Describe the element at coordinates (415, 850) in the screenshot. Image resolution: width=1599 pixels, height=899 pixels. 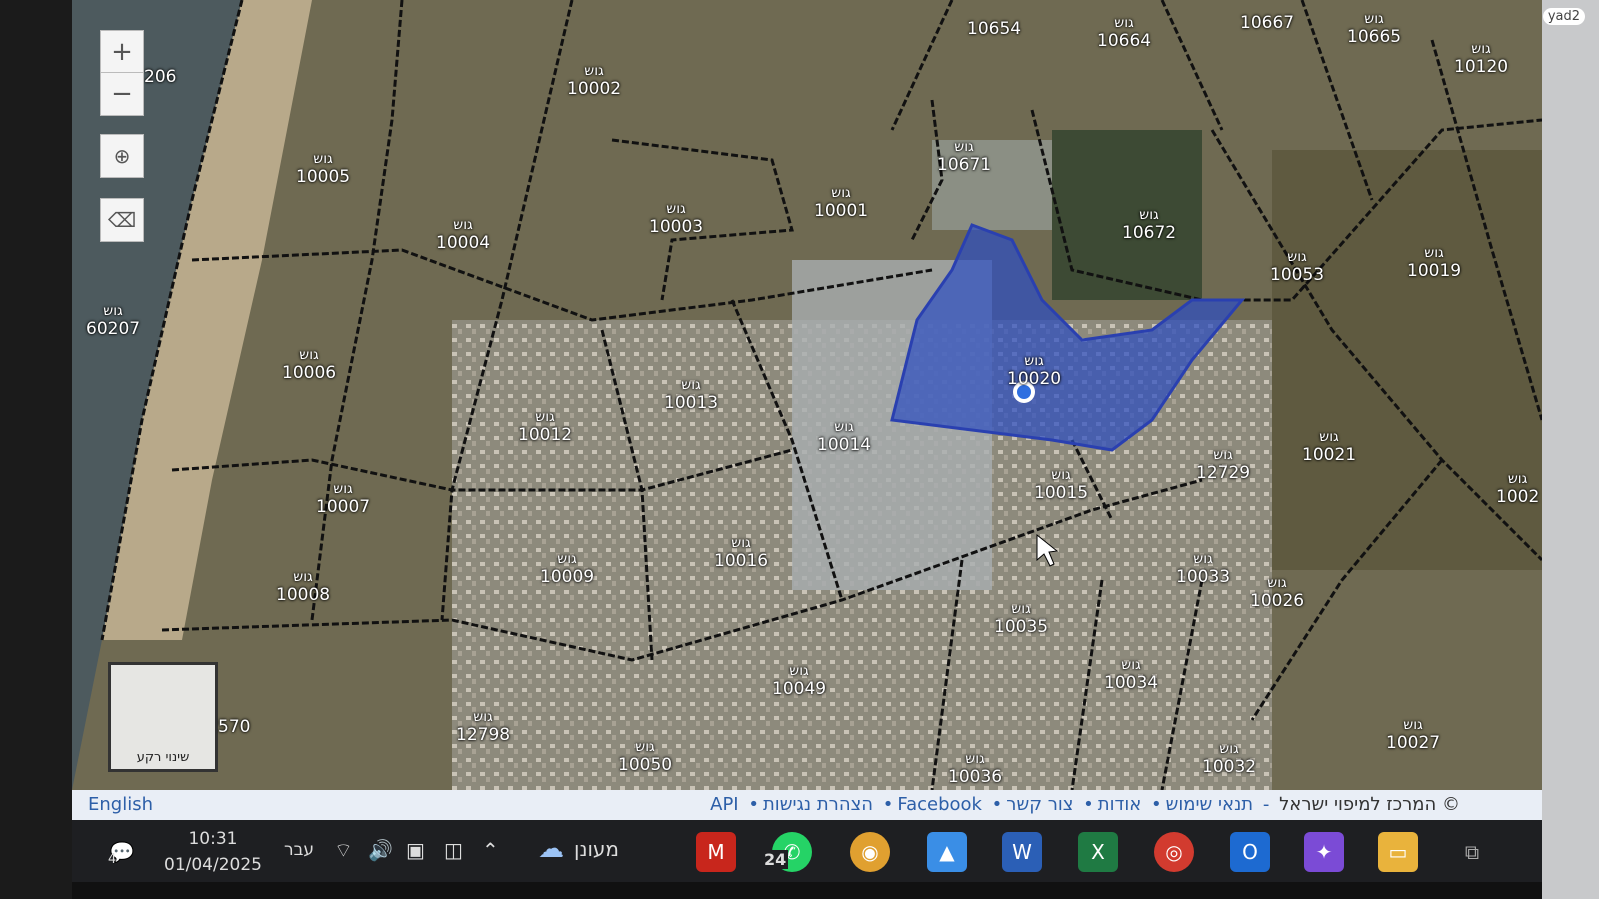
I see `display-icon: ▣` at that location.